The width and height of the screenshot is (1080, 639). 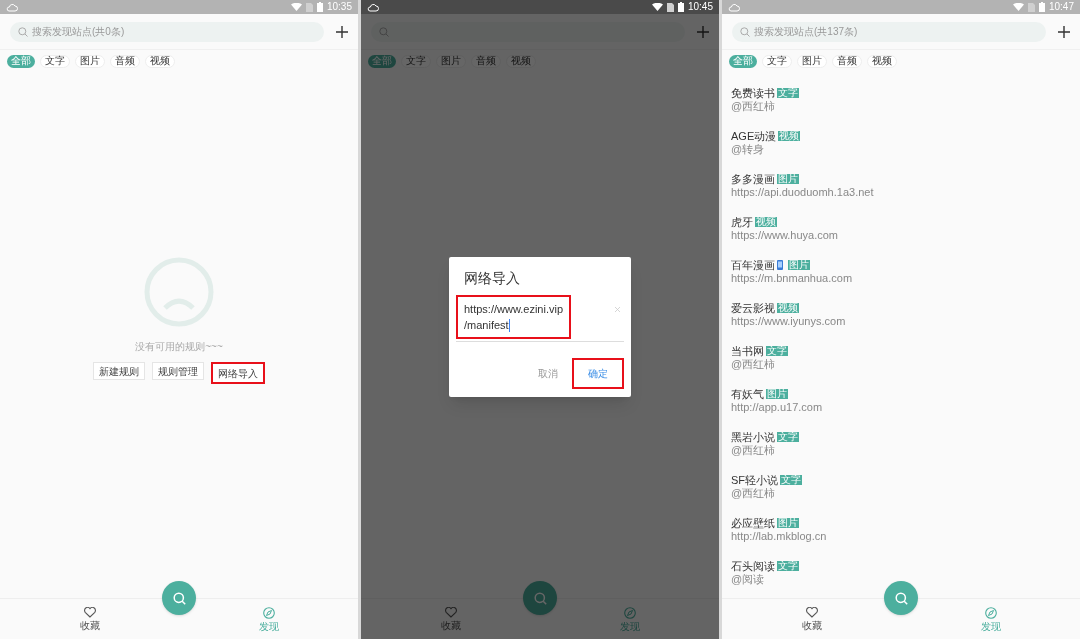 What do you see at coordinates (178, 371) in the screenshot?
I see `action-button: 规则管理` at bounding box center [178, 371].